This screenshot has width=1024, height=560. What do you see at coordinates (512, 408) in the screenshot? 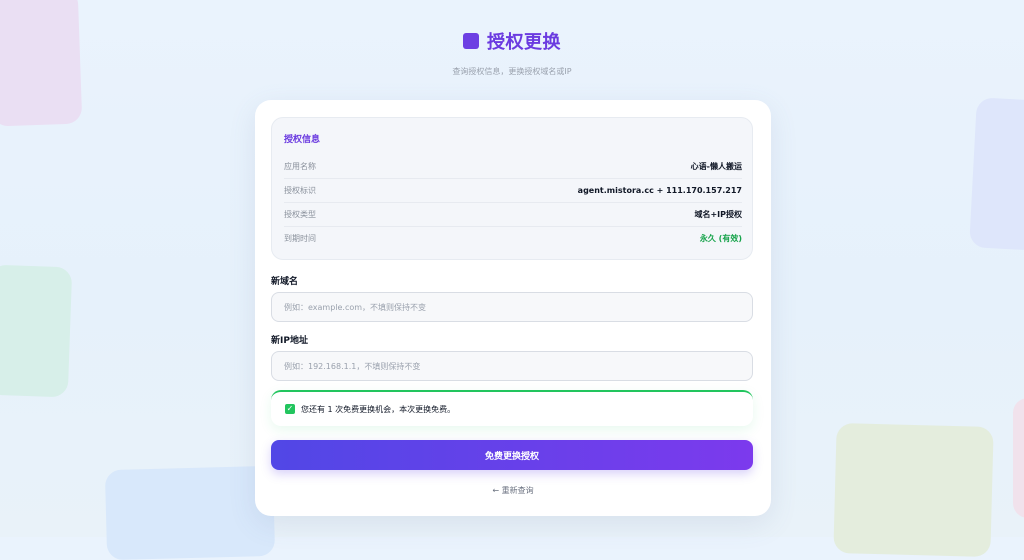
I see `free-change-notice: ✓ 您还有 1 次免费更换机会，本次更换免费。` at bounding box center [512, 408].